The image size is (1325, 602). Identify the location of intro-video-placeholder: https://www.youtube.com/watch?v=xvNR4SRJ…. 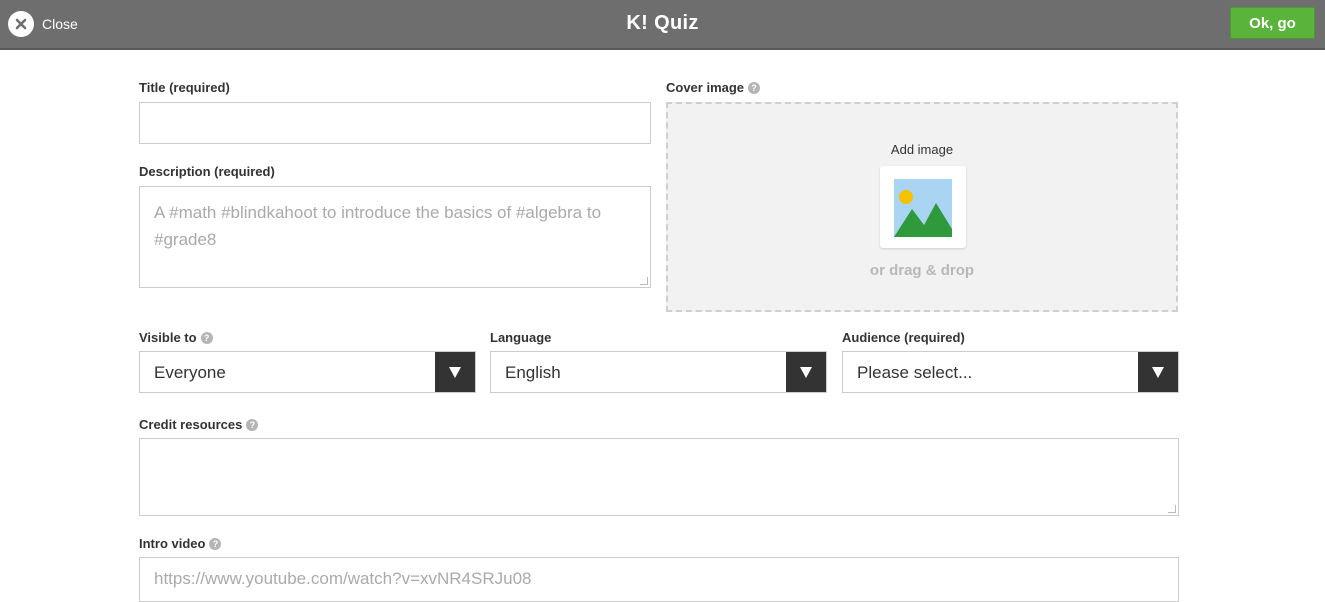
(343, 578).